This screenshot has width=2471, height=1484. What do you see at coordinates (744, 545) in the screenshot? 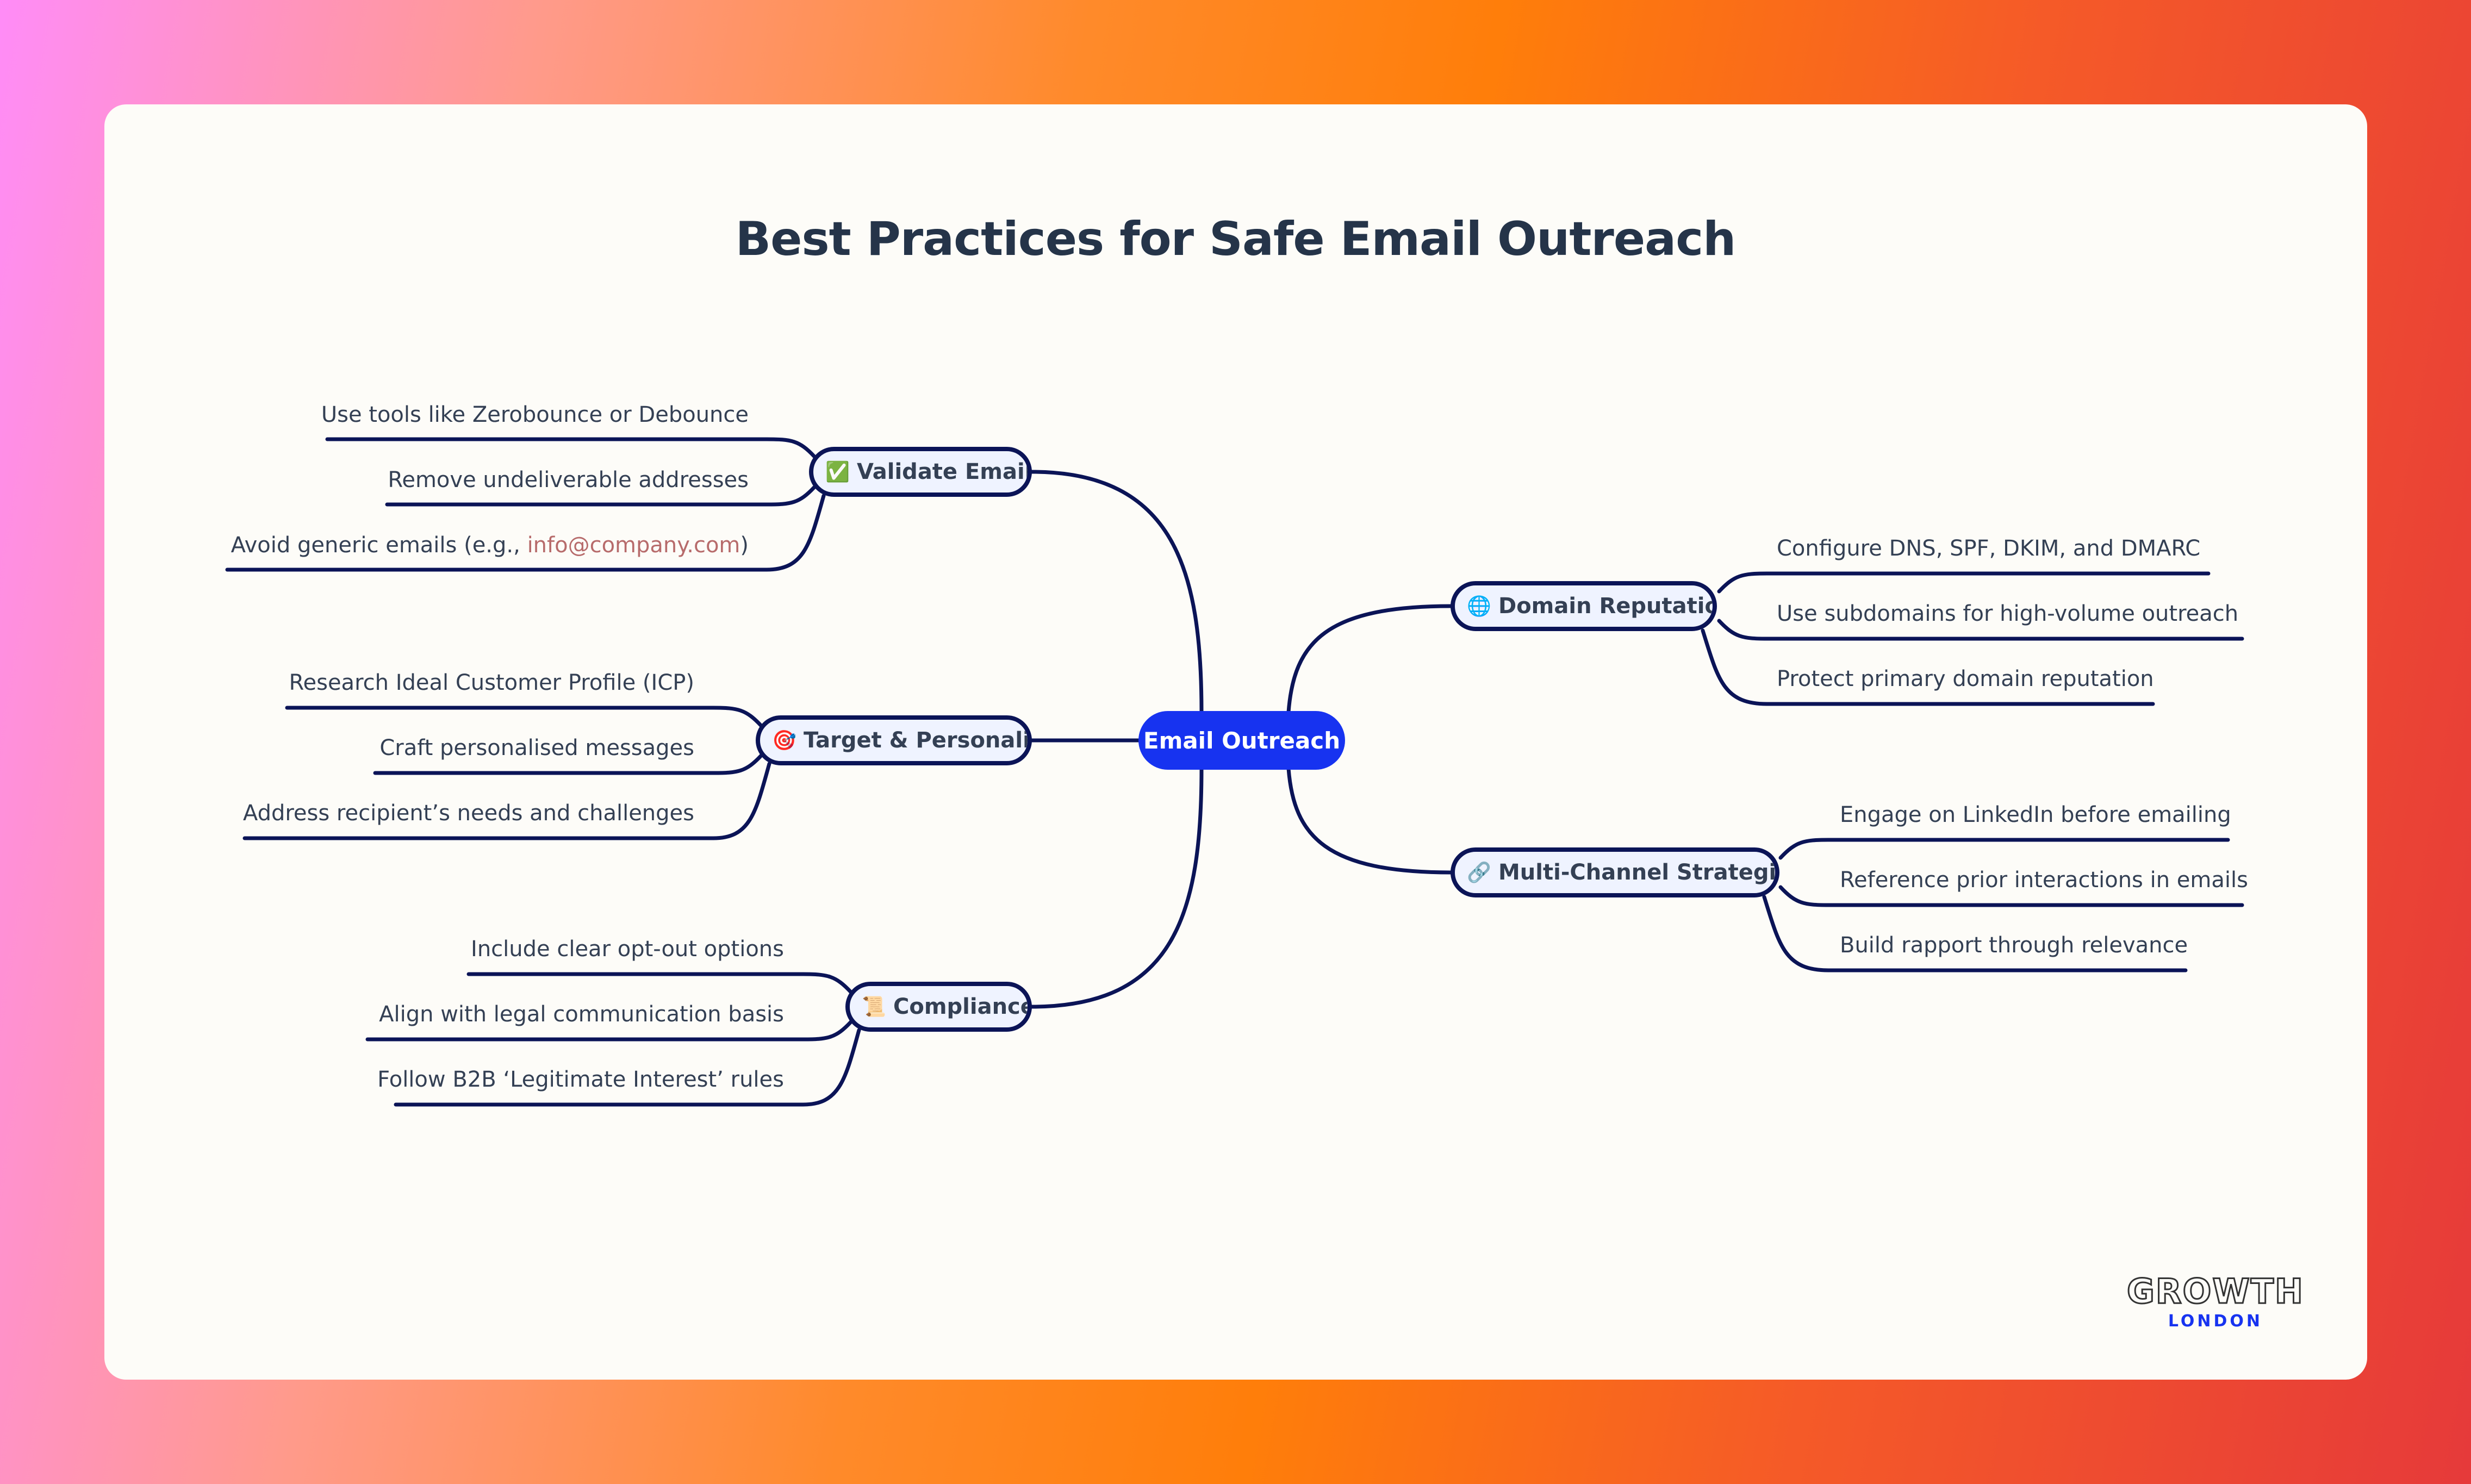
I see `leaf-text: )` at bounding box center [744, 545].